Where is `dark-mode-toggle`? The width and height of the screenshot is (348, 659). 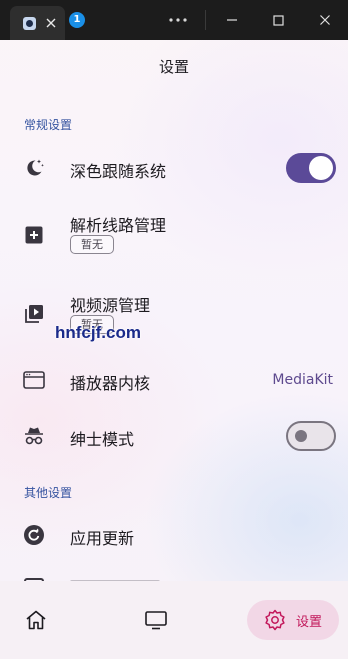 dark-mode-toggle is located at coordinates (311, 168).